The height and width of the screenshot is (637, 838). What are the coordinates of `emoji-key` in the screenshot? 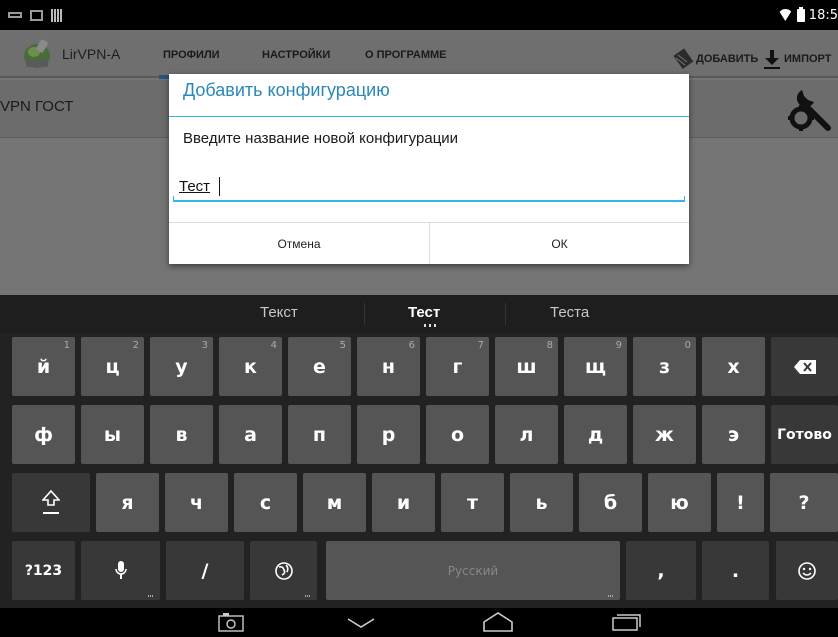 It's located at (807, 570).